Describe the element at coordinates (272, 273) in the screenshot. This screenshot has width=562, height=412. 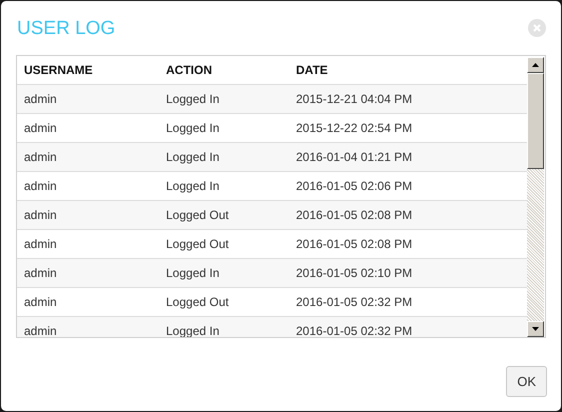
I see `table-row: admin Logged In 2016-01-05 02:10 PM` at that location.